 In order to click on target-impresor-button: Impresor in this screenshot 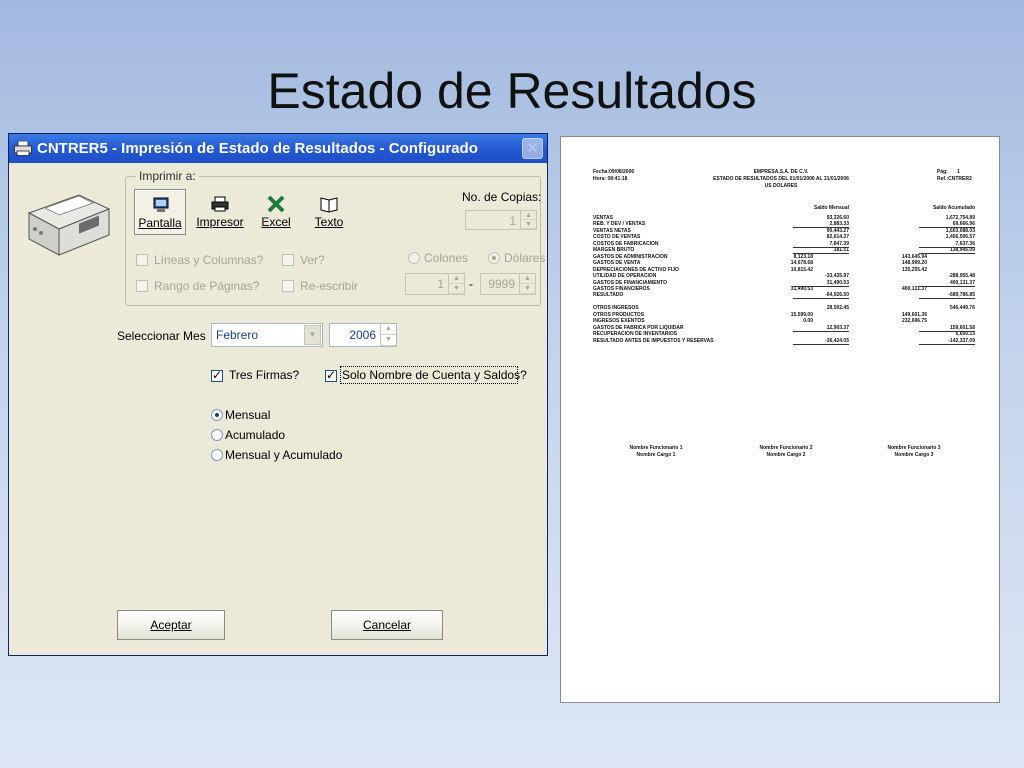, I will do `click(220, 212)`.